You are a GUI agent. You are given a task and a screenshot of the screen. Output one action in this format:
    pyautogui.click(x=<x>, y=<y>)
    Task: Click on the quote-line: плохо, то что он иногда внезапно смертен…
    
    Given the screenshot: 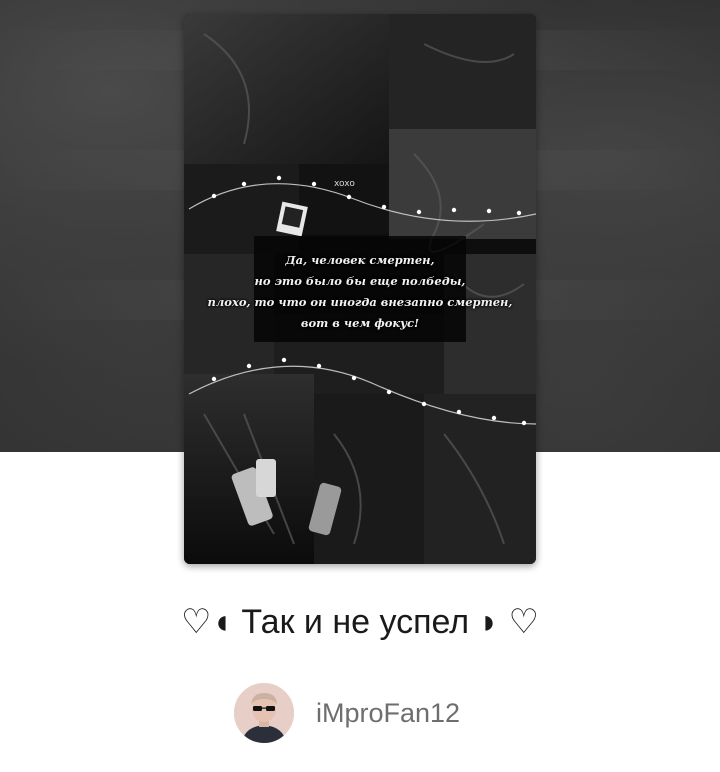 What is the action you would take?
    pyautogui.click(x=360, y=302)
    